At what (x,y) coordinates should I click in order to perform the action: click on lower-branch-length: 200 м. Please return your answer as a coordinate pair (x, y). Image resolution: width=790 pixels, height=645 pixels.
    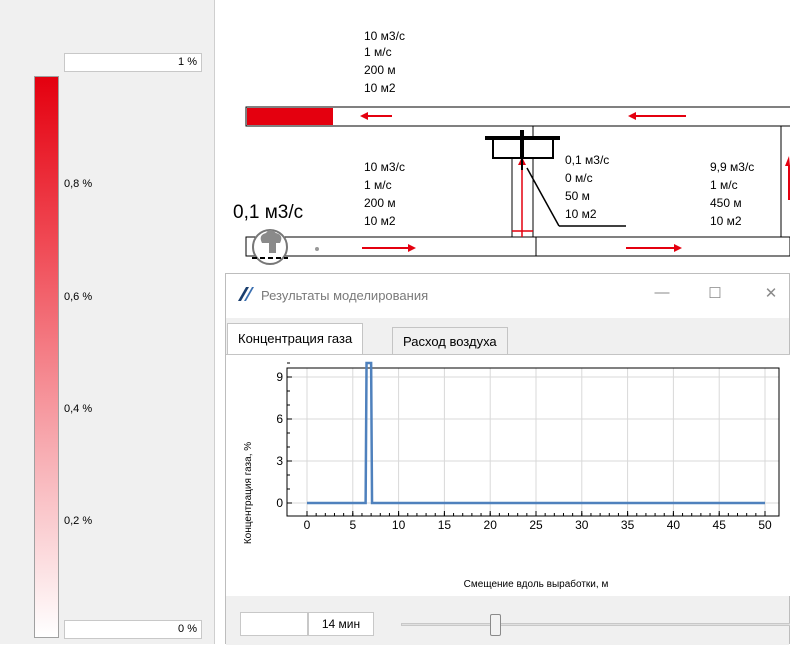
    Looking at the image, I should click on (380, 203).